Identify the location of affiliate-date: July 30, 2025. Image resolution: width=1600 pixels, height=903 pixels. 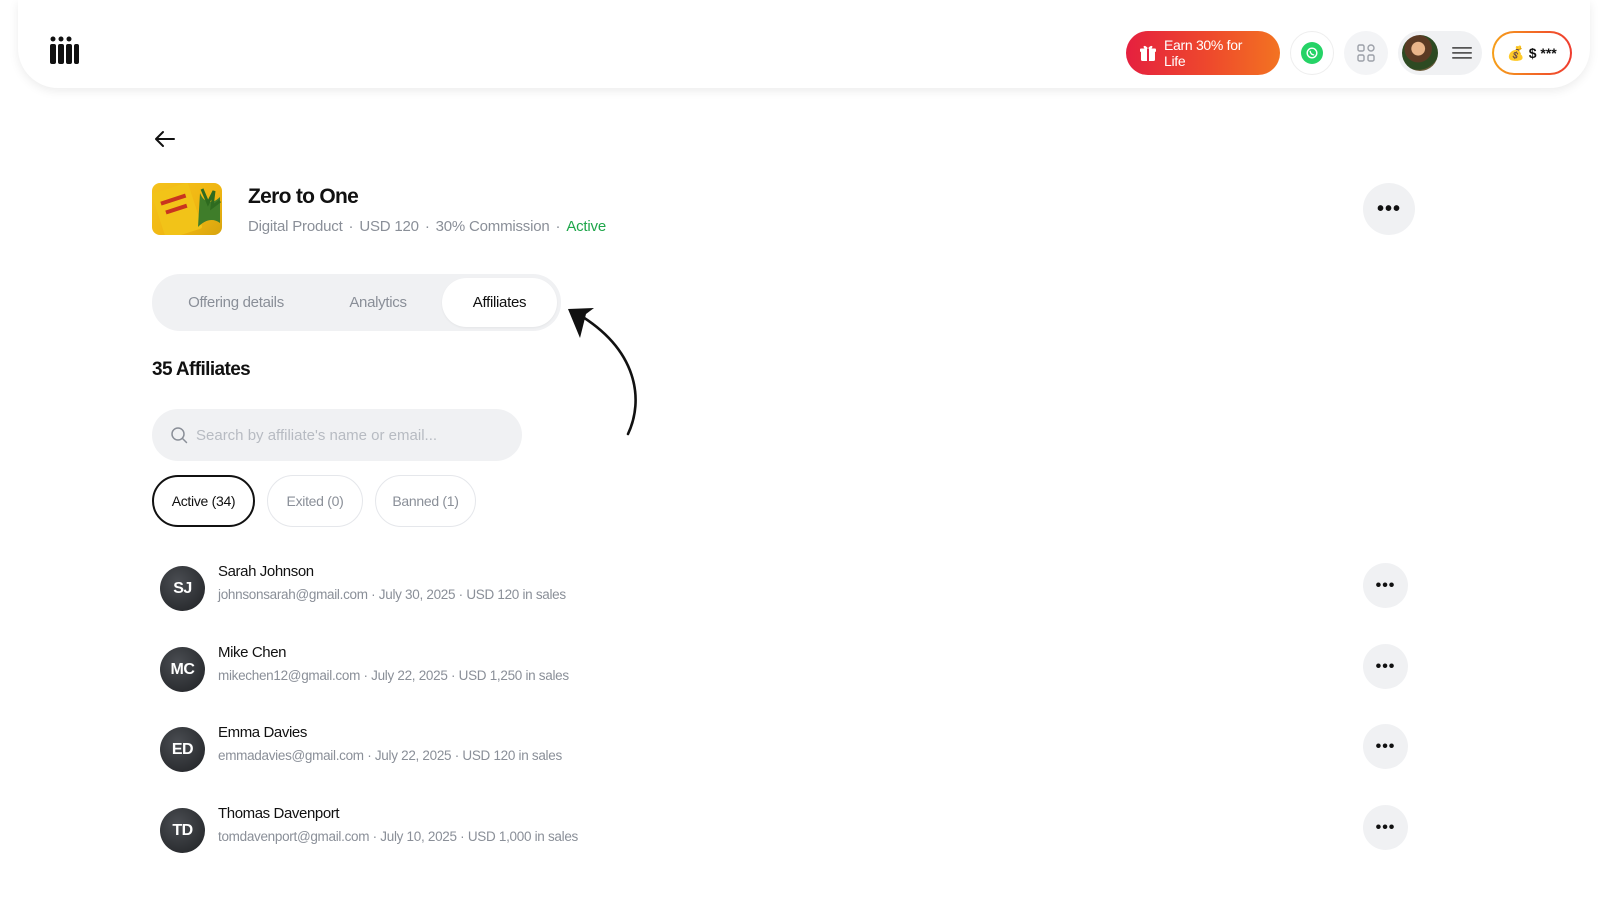
(417, 594).